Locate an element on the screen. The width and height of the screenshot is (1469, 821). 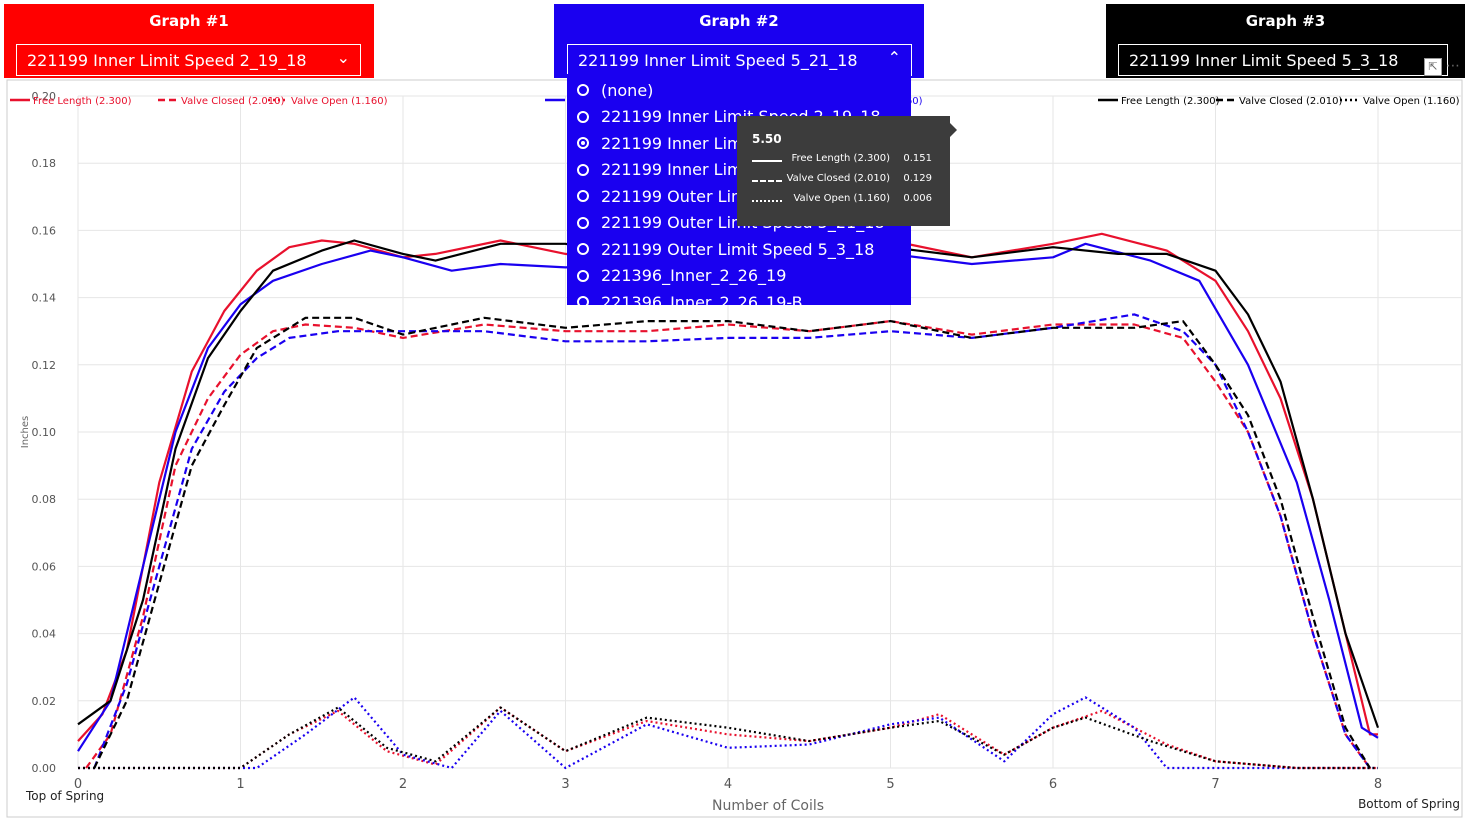
tooltip-row: Valve Closed (2.010) 0.129 is located at coordinates (847, 180).